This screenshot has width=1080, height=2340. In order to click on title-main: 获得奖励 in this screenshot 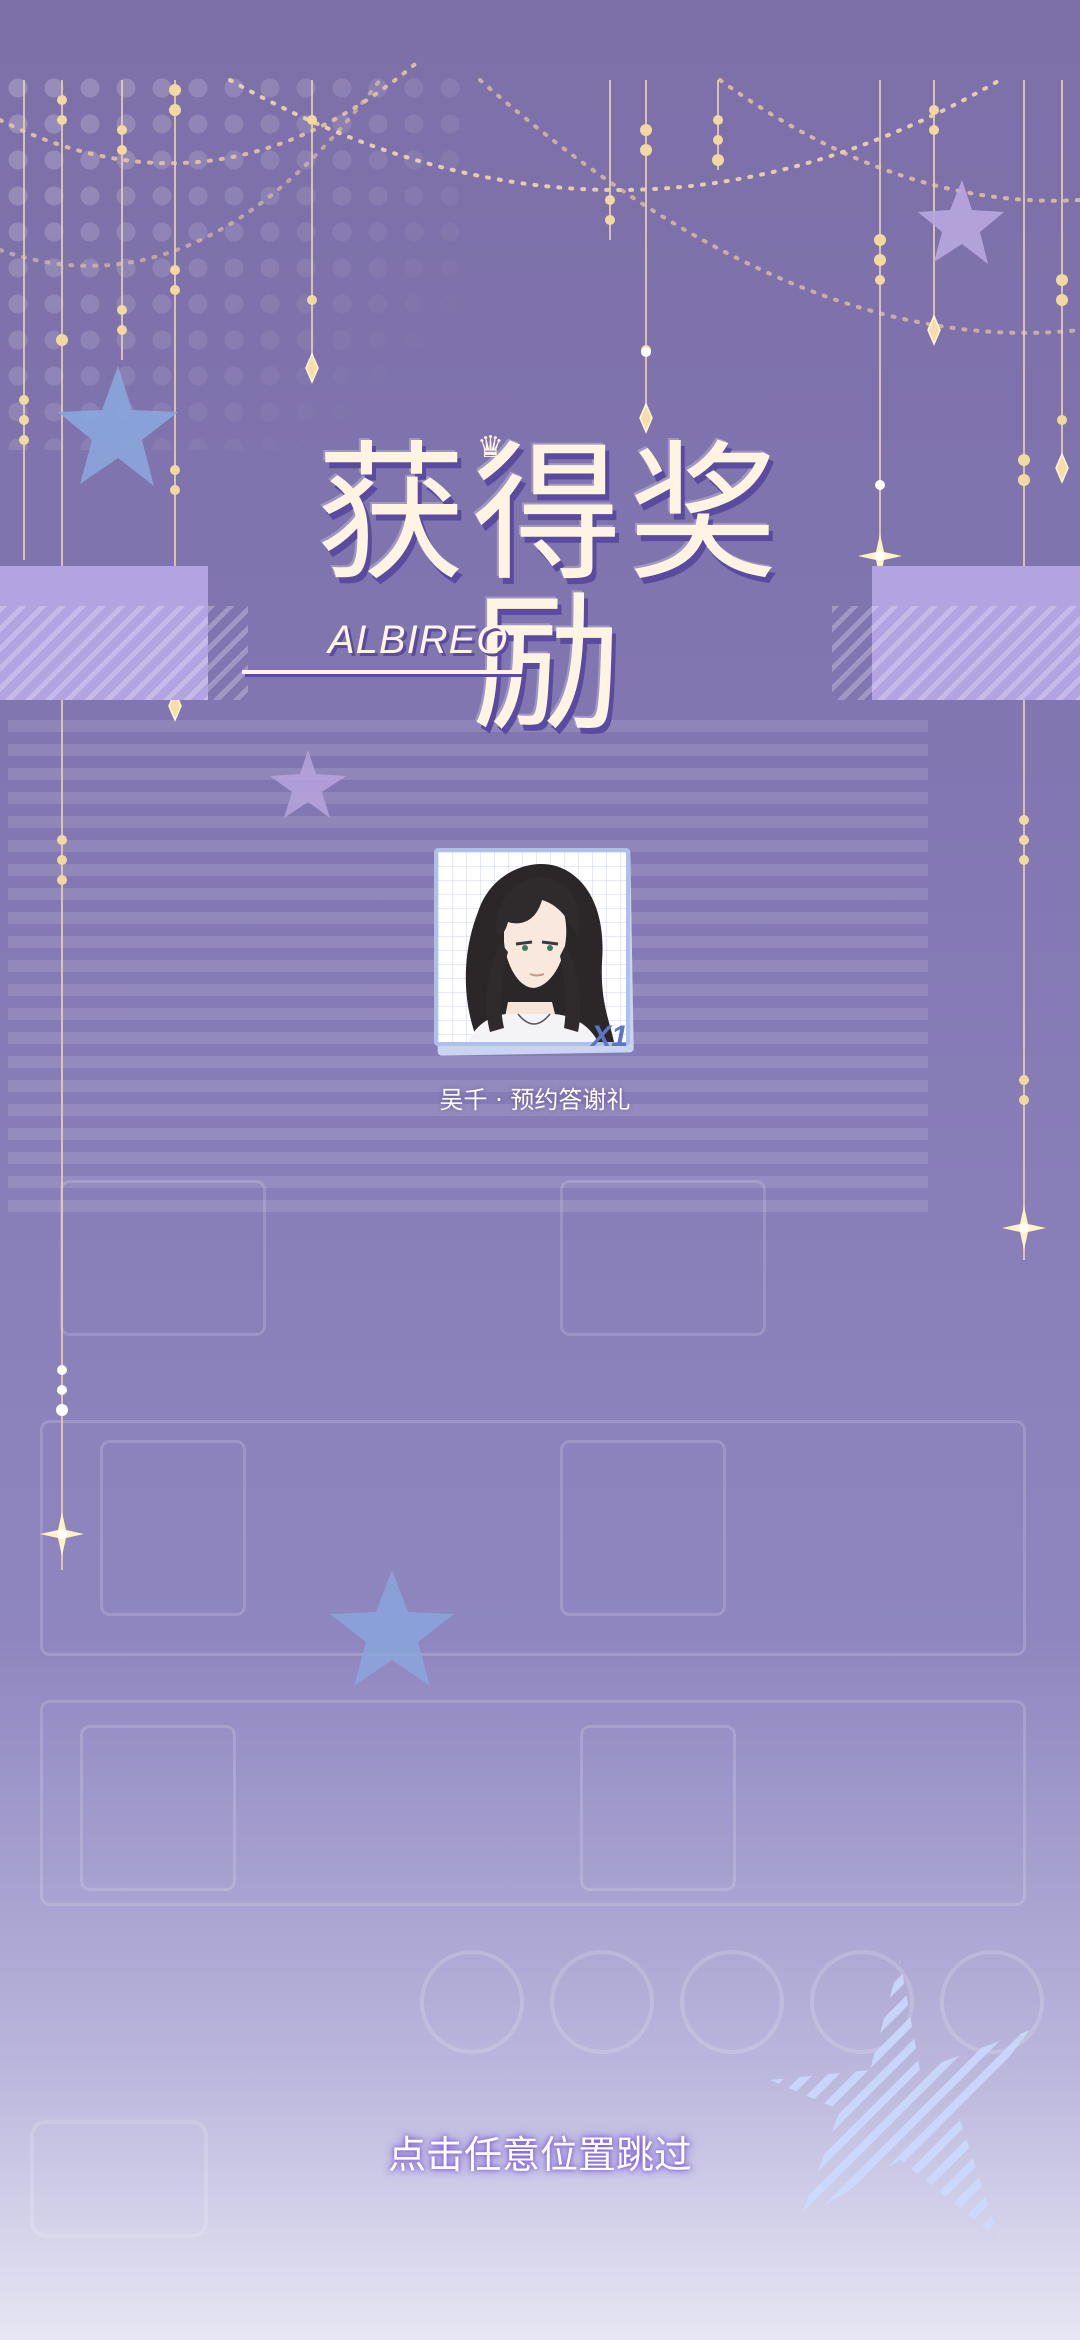, I will do `click(549, 590)`.